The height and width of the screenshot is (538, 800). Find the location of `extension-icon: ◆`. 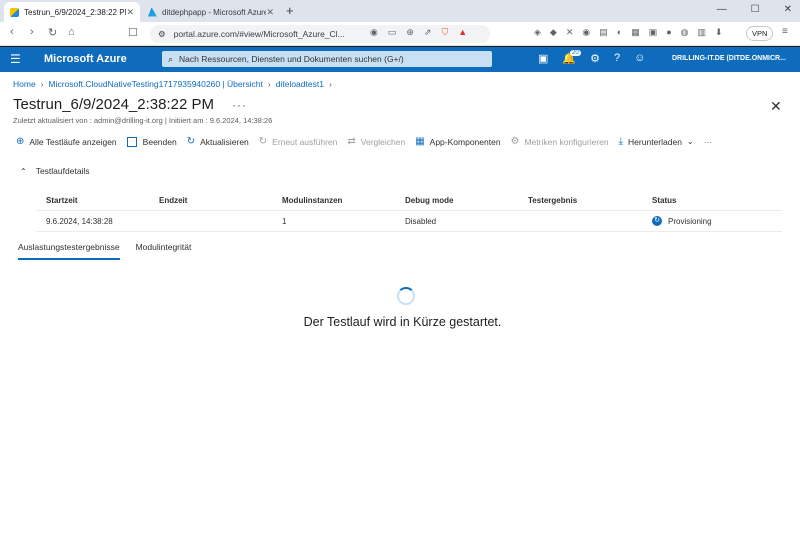

extension-icon: ◆ is located at coordinates (553, 32).